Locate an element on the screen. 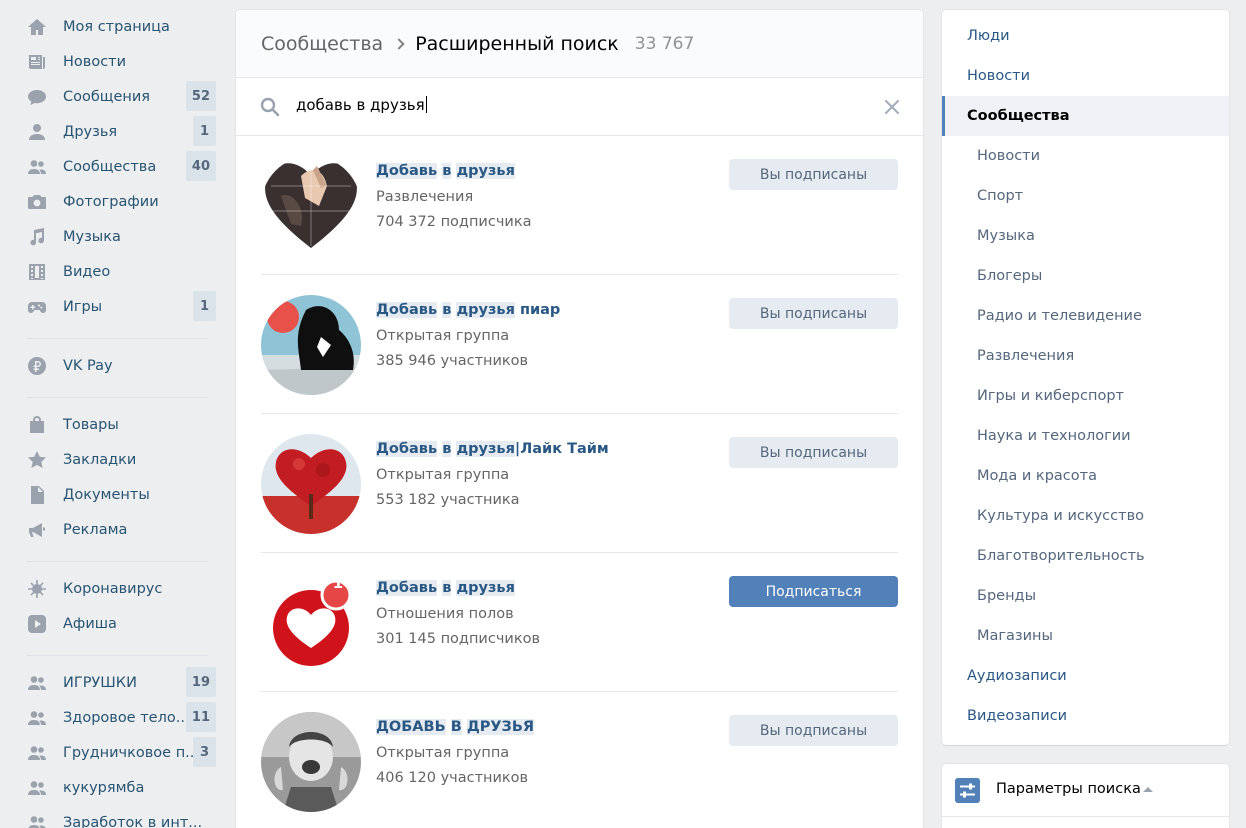 This screenshot has width=1246, height=828. filter-item: Наука и технологии is located at coordinates (1085, 436).